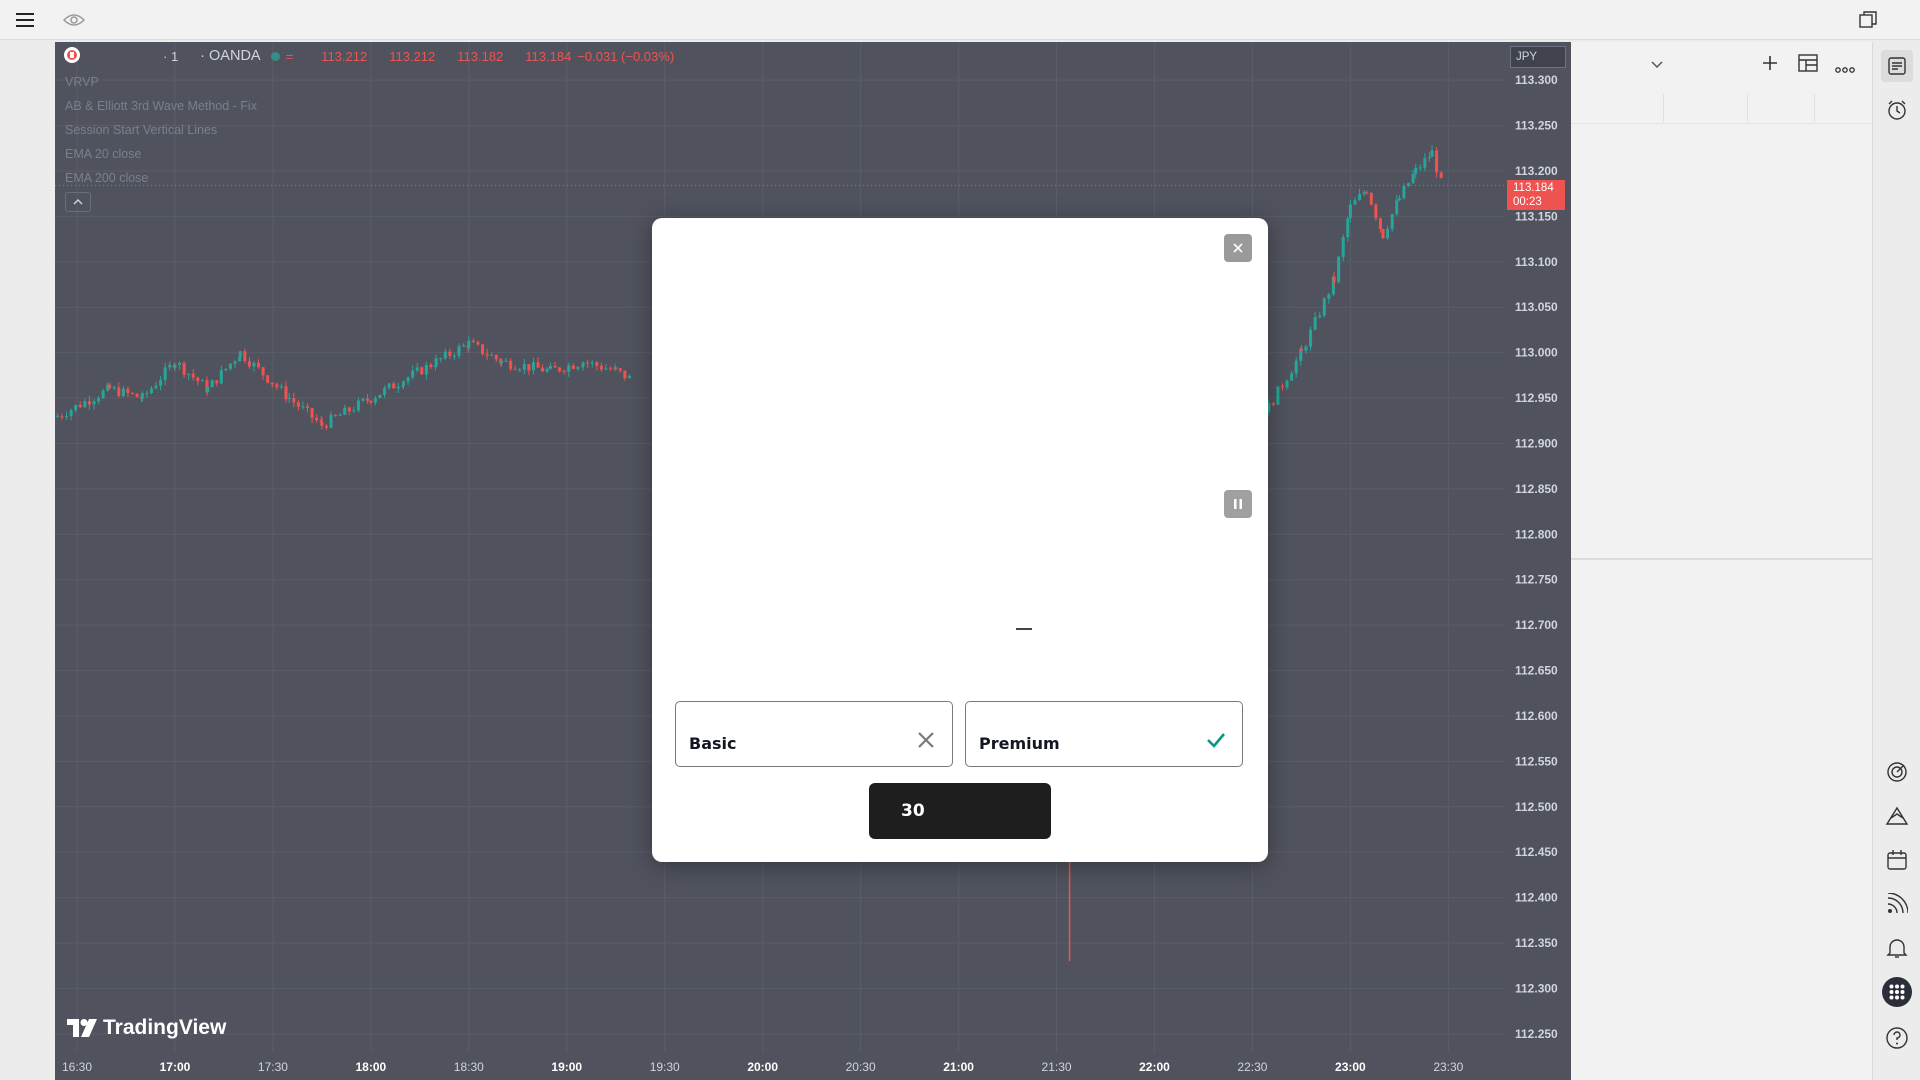  What do you see at coordinates (230, 56) in the screenshot?
I see `exchange-label: · OANDA` at bounding box center [230, 56].